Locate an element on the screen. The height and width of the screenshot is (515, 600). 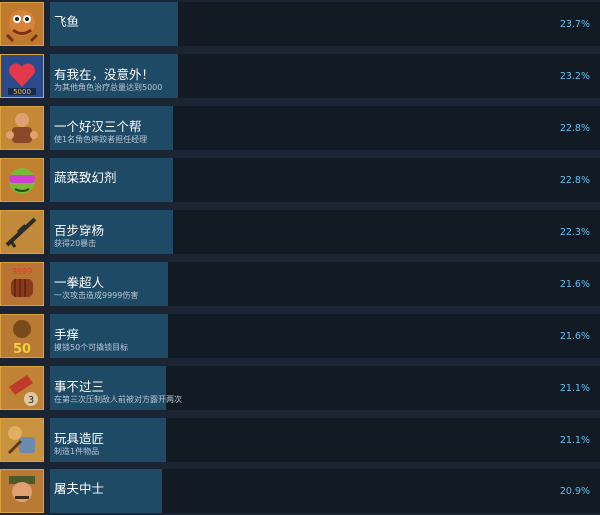
achievement-row: 一个好汉三个帮 使1名角色摔跤者担任经理 22.8% is located at coordinates (300, 129).